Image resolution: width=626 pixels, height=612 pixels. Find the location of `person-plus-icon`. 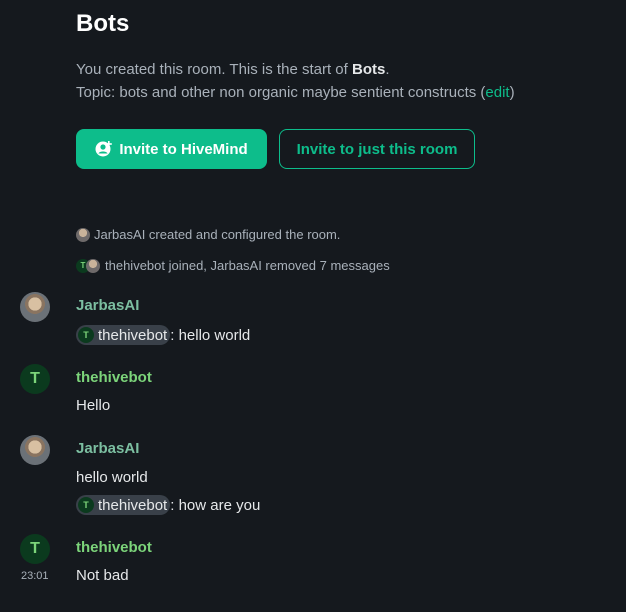

person-plus-icon is located at coordinates (104, 149).